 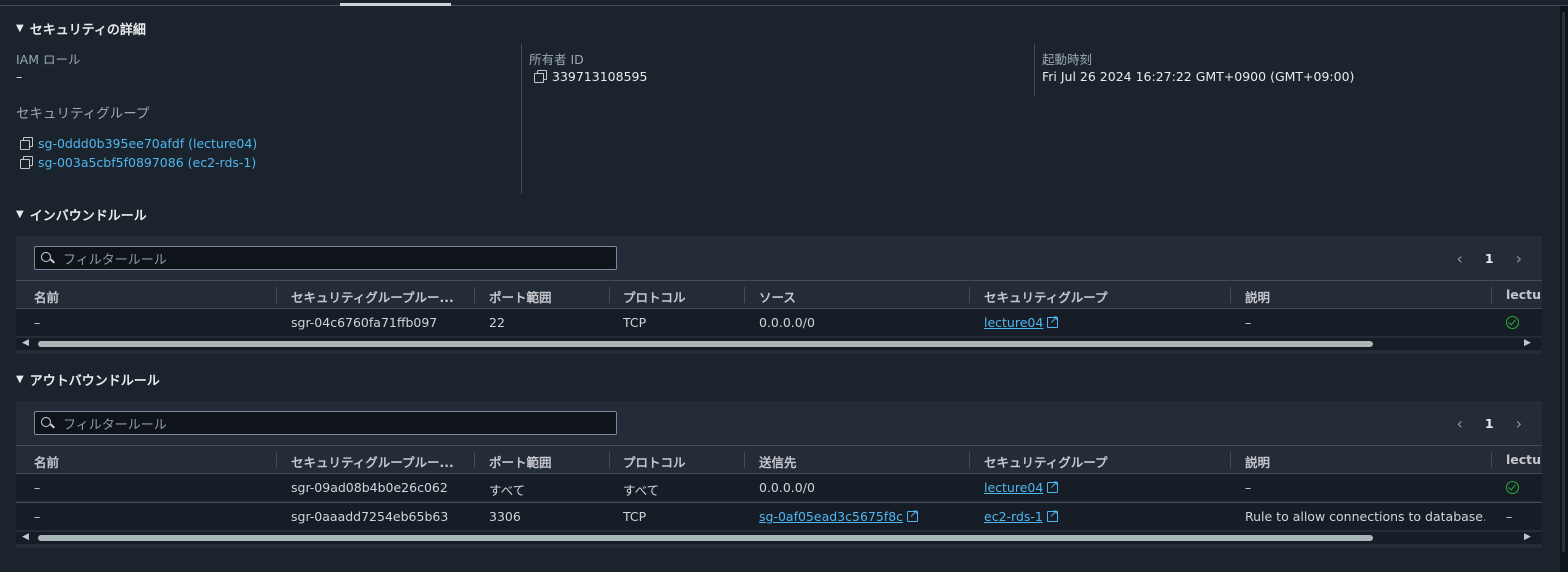 I want to click on column-header: lectur, so click(x=1524, y=459).